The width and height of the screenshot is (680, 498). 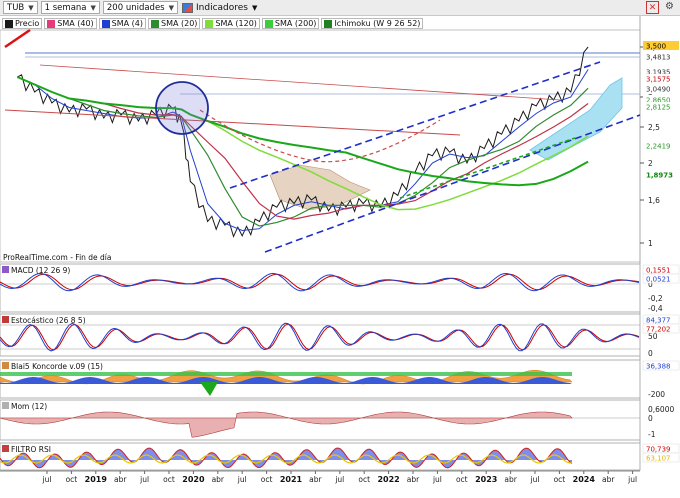 What do you see at coordinates (658, 459) in the screenshot?
I see `indicator-tag: 63,107` at bounding box center [658, 459].